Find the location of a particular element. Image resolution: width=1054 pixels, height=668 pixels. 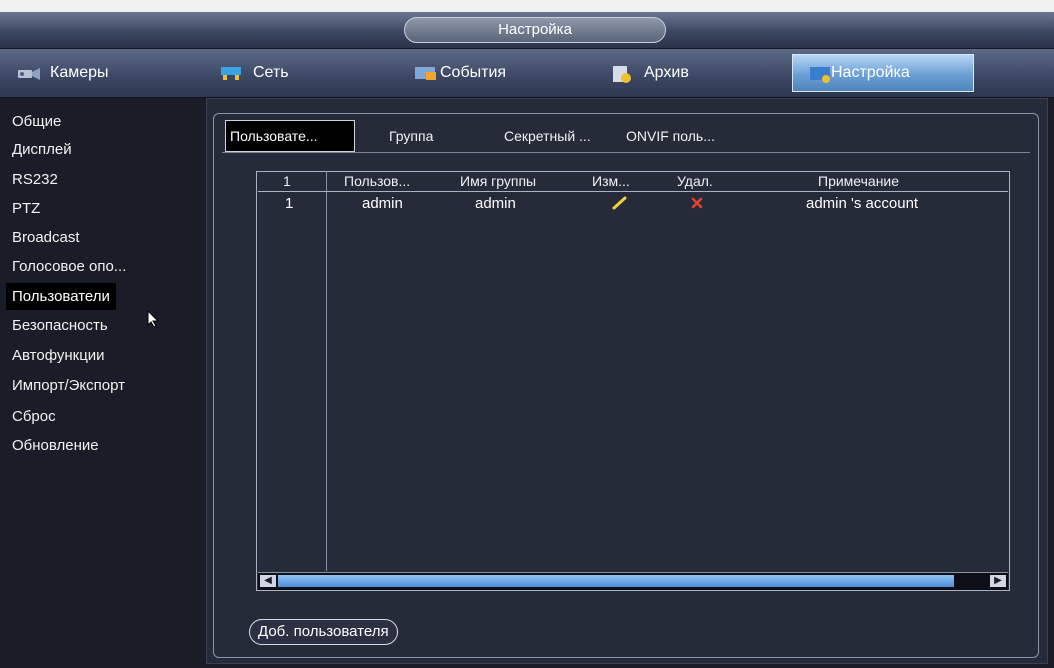

top-strip is located at coordinates (527, 6).